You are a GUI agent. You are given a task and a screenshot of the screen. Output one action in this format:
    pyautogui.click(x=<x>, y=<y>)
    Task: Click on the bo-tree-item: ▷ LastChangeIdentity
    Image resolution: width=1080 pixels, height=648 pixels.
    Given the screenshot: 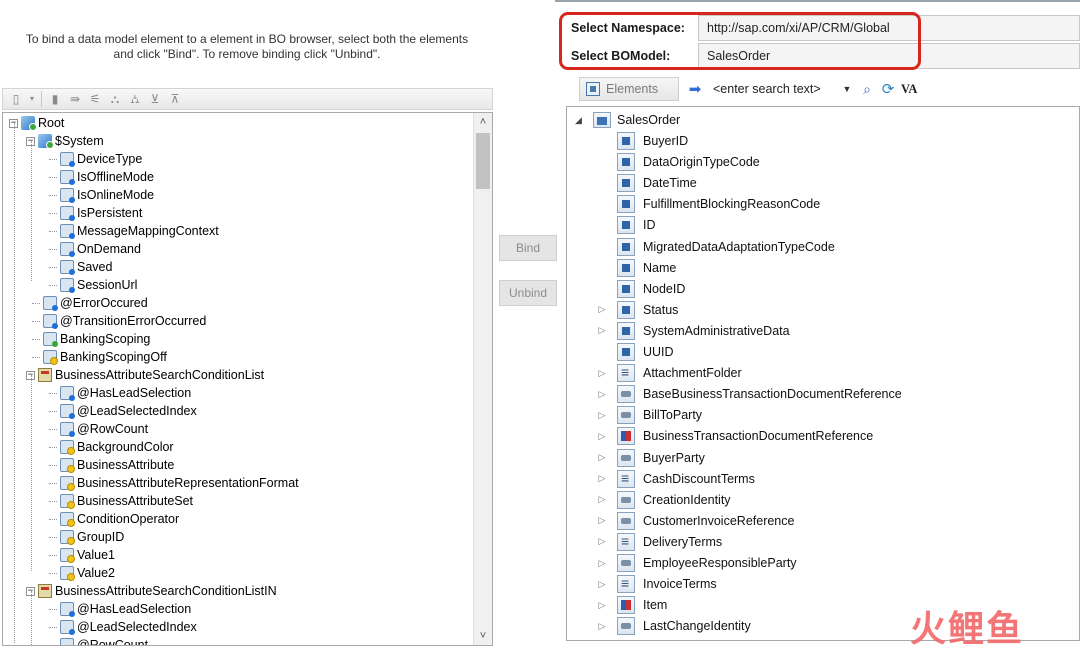 What is the action you would take?
    pyautogui.click(x=674, y=626)
    